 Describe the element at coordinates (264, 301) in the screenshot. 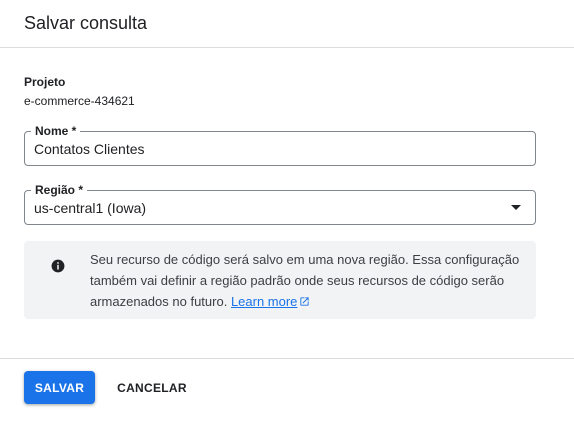

I see `learn-more-label: Learn more` at that location.